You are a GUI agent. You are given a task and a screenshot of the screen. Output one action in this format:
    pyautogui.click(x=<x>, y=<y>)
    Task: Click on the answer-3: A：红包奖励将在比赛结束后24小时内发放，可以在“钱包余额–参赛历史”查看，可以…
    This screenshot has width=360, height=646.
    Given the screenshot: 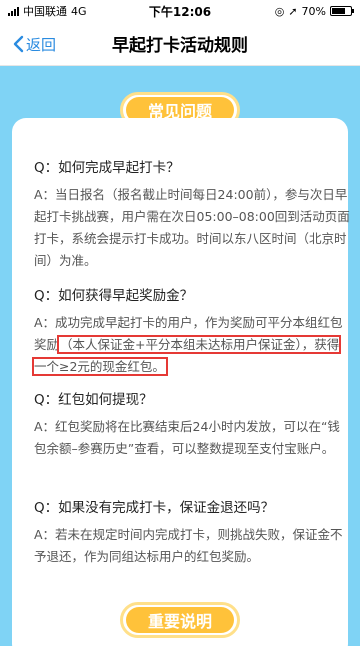 What is the action you would take?
    pyautogui.click(x=187, y=437)
    